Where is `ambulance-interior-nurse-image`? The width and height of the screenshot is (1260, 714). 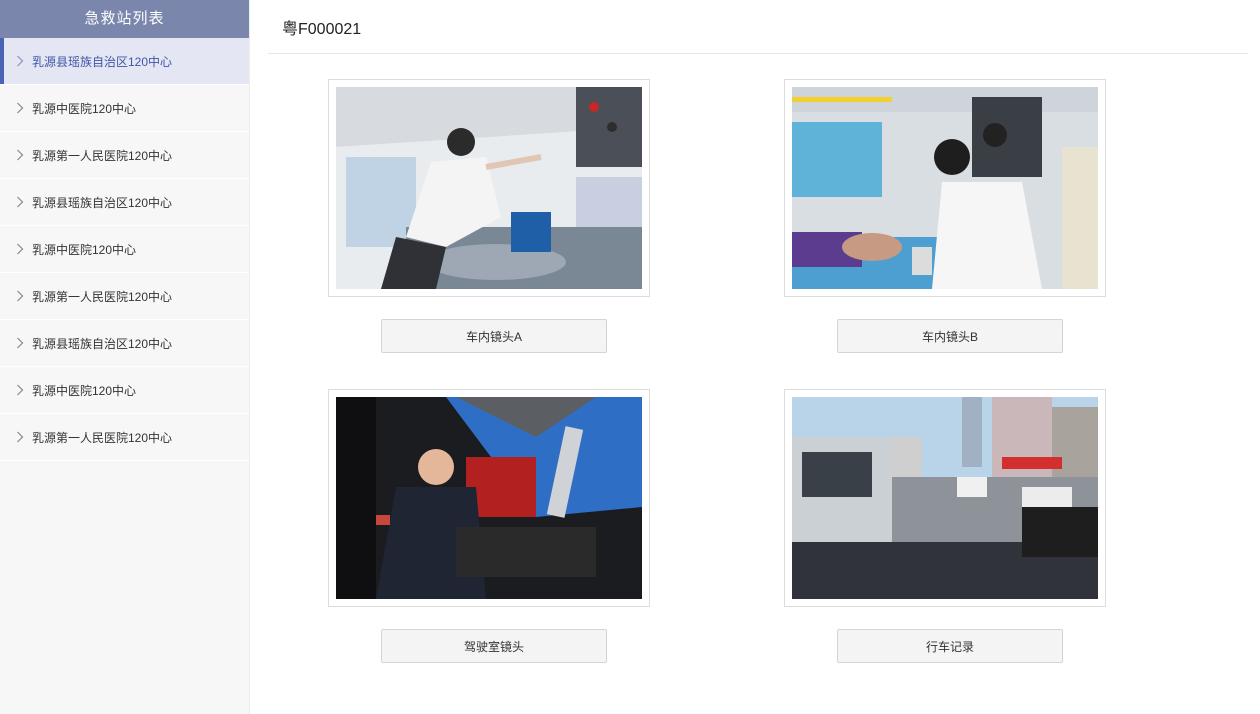
ambulance-interior-nurse-image is located at coordinates (489, 188).